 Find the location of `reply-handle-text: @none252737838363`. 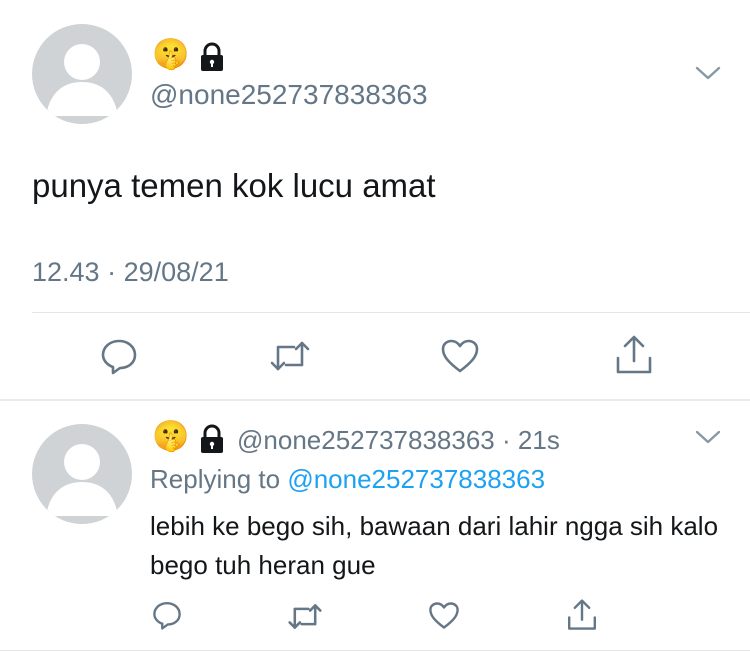

reply-handle-text: @none252737838363 is located at coordinates (366, 440).